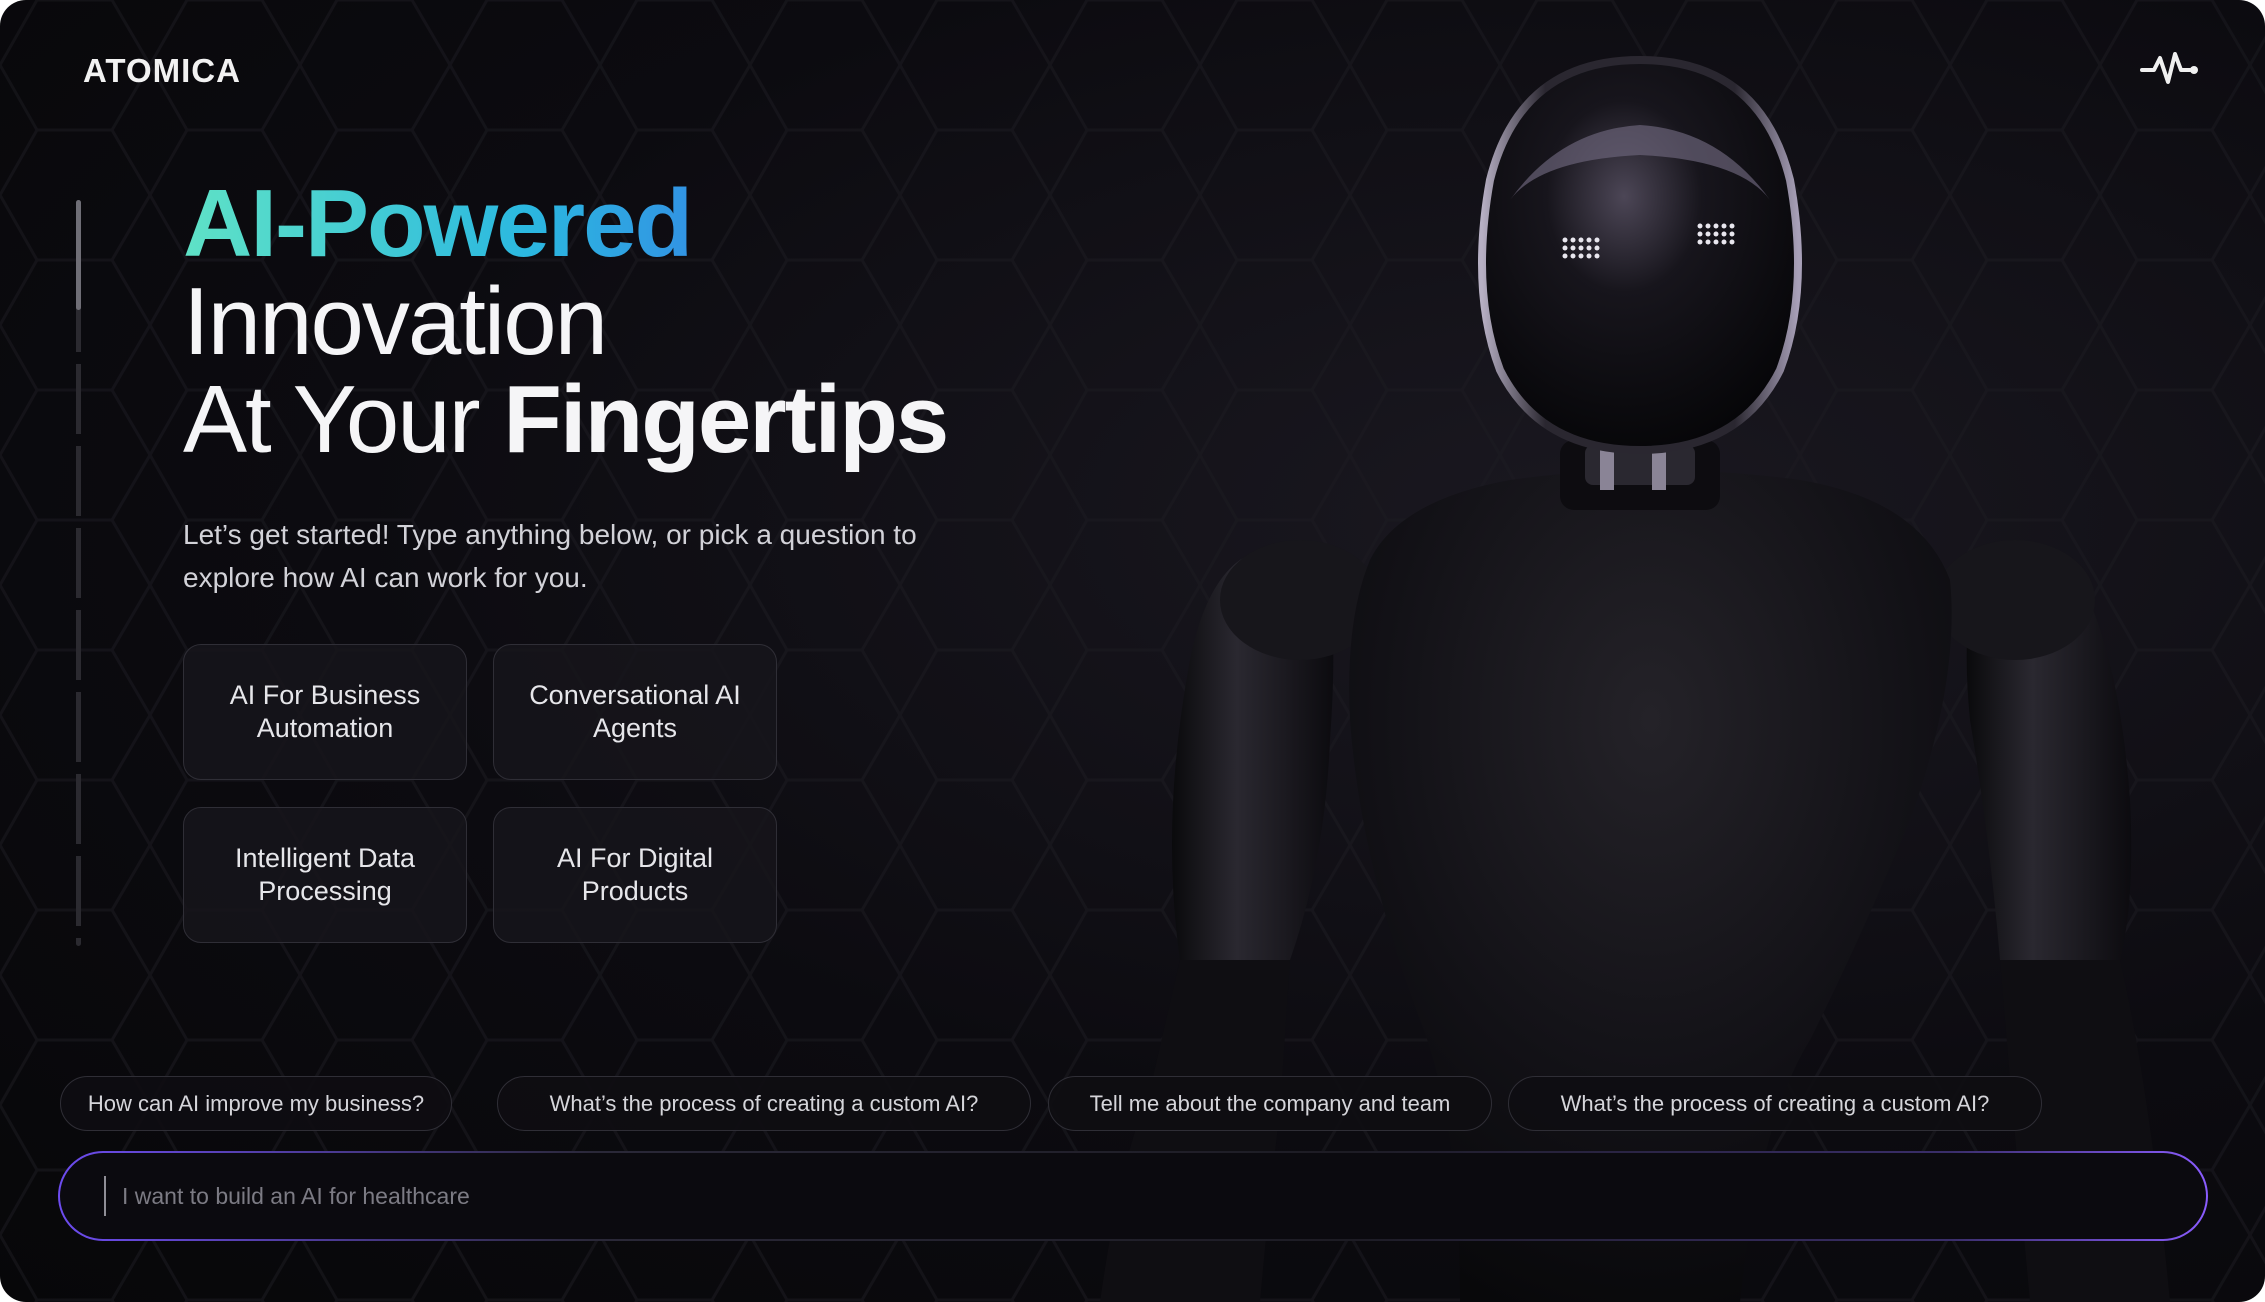 The height and width of the screenshot is (1302, 2265). I want to click on vertical-progress-track, so click(78, 573).